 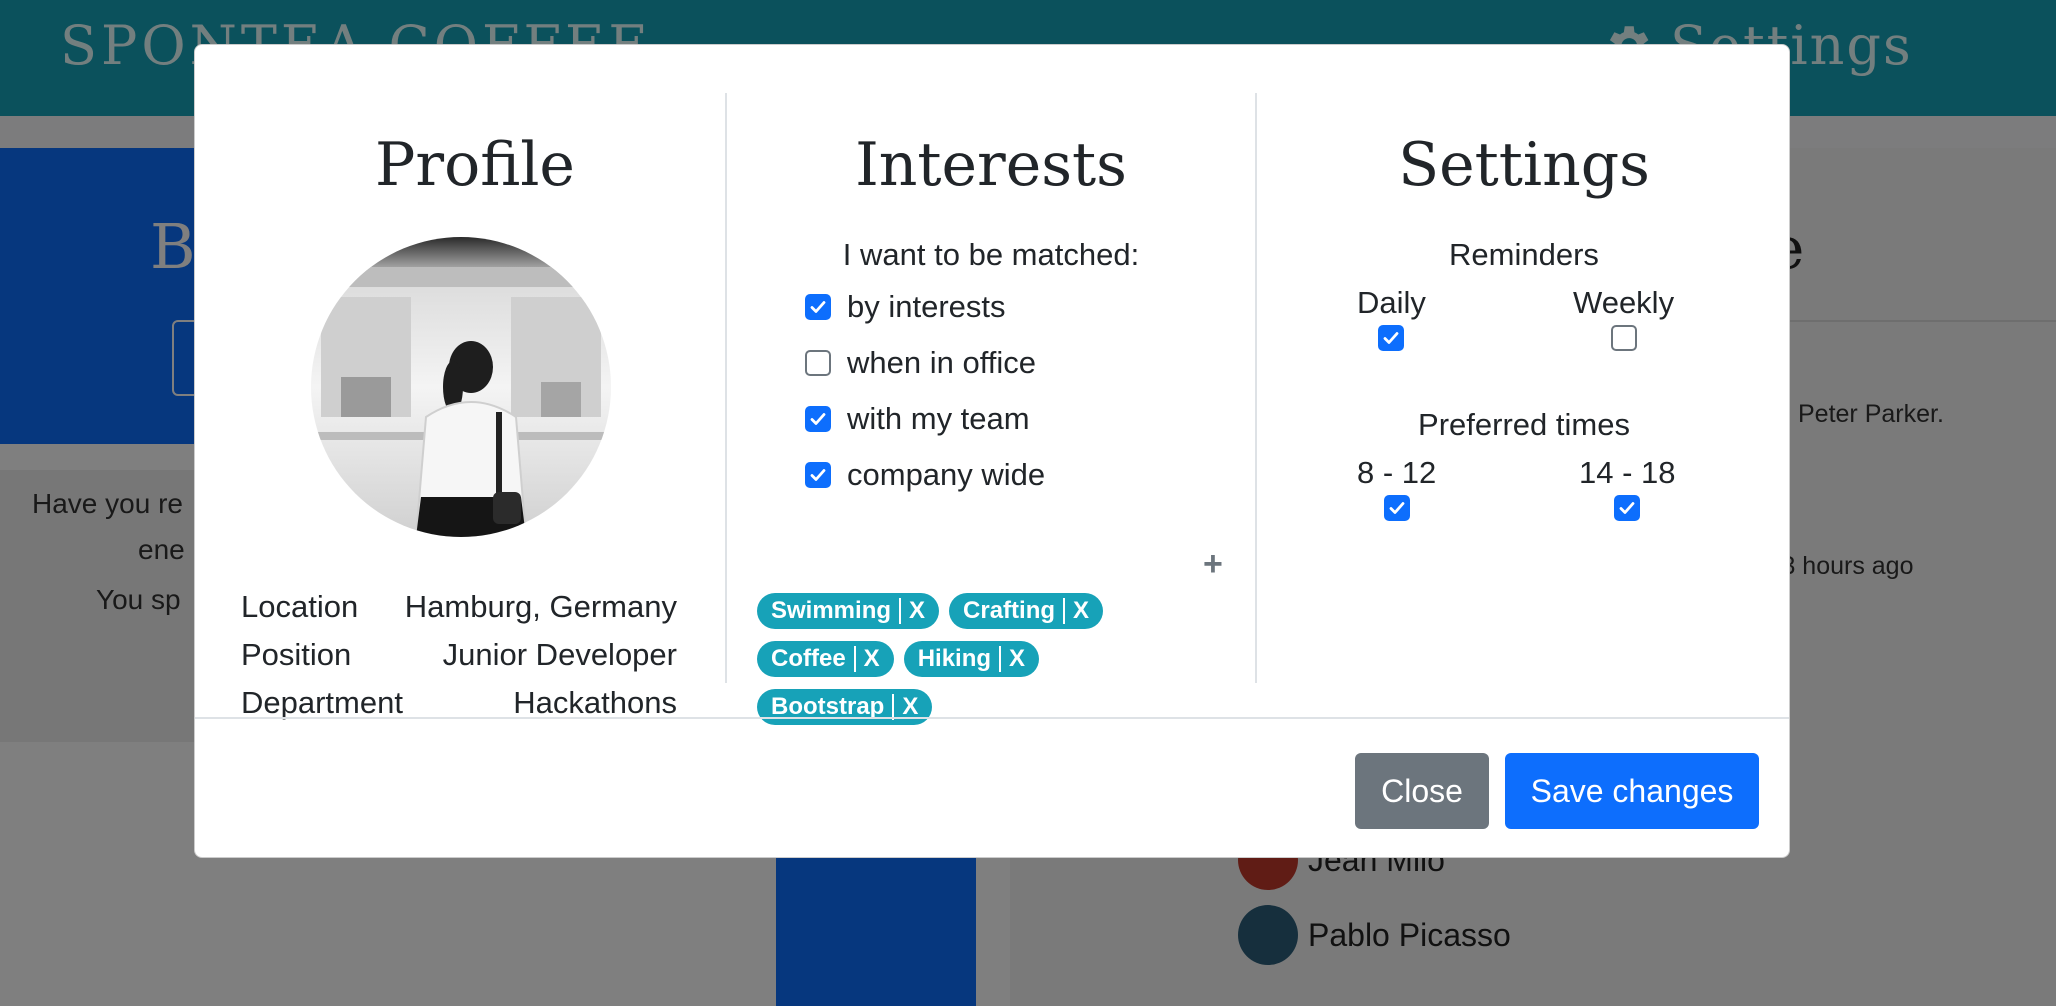 I want to click on info-value: Hackathons, so click(x=595, y=702).